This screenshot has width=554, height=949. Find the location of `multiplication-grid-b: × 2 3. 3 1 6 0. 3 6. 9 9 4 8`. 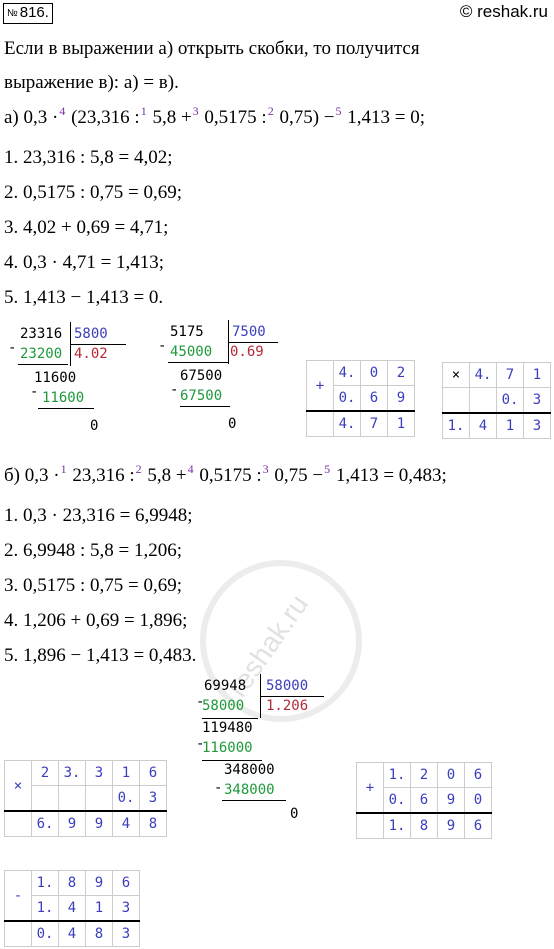

multiplication-grid-b: × 2 3. 3 1 6 0. 3 6. 9 9 4 8 is located at coordinates (85, 798).